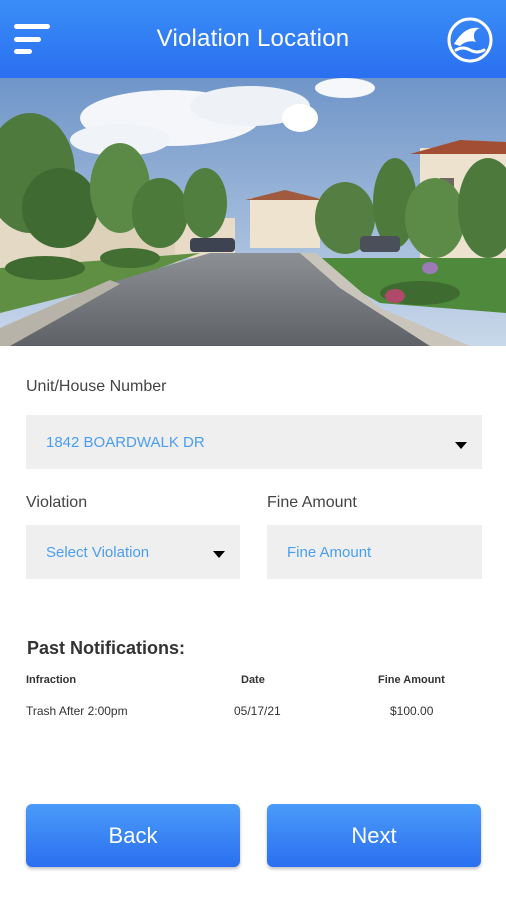  I want to click on hamburger-menu-icon, so click(34, 39).